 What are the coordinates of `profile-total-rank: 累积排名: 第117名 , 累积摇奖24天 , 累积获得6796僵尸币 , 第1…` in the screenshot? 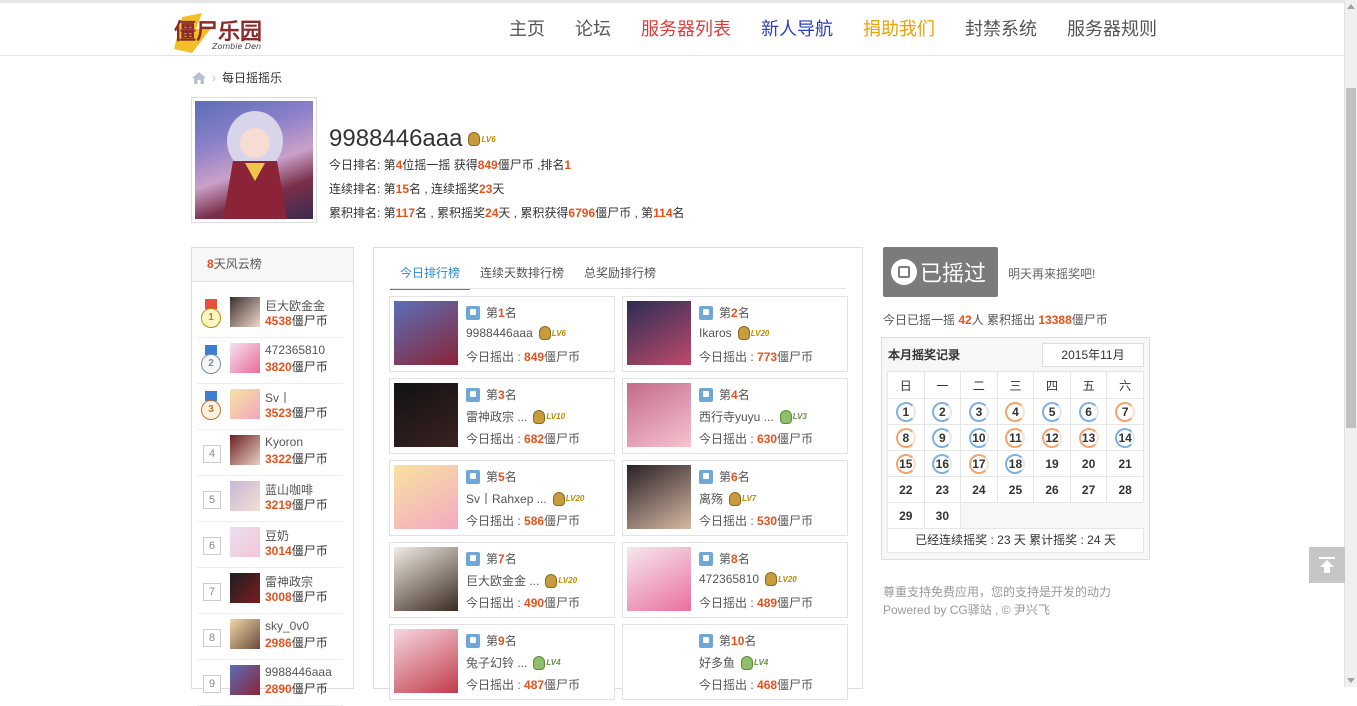 It's located at (507, 213).